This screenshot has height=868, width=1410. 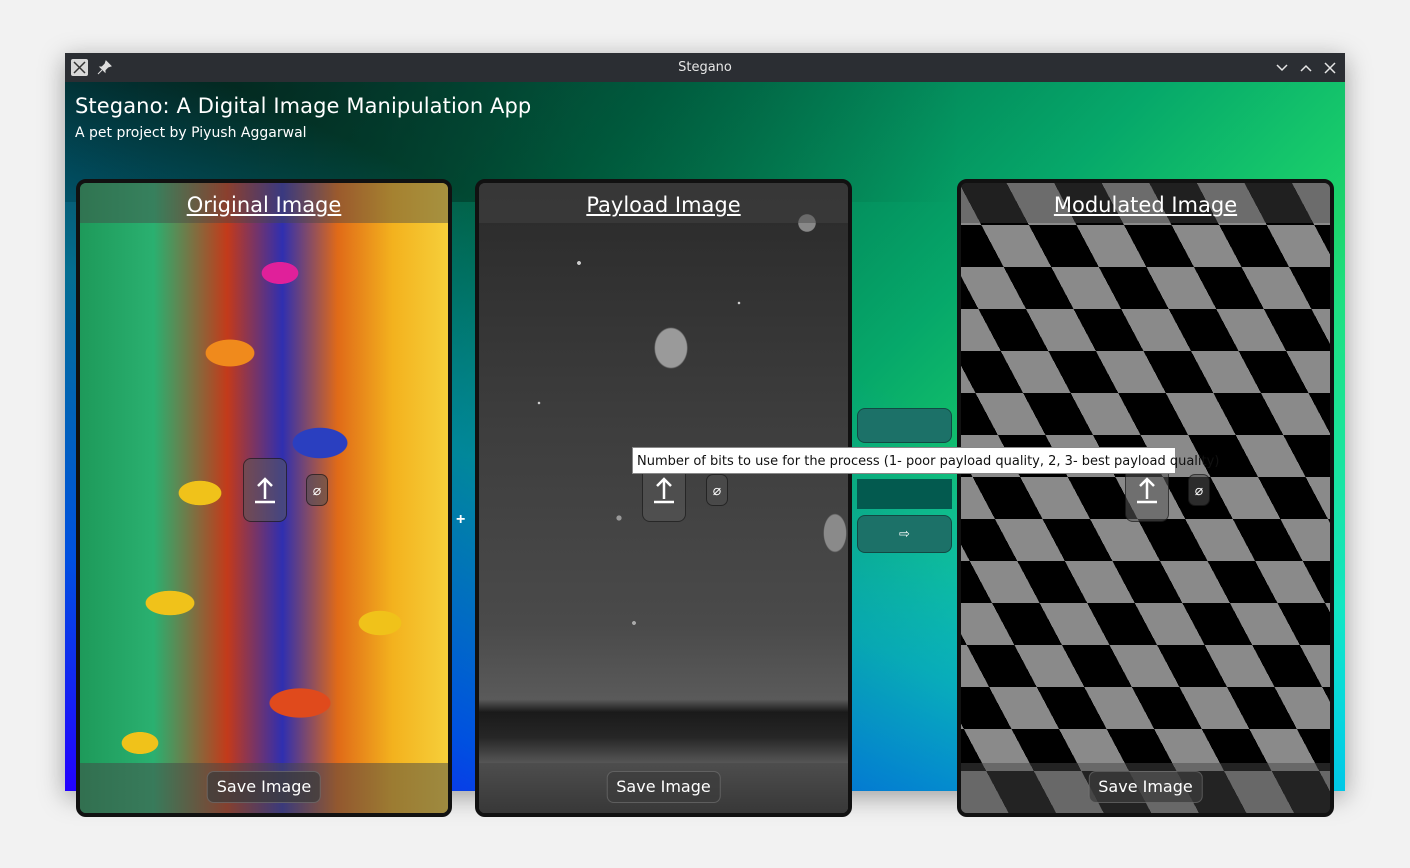 I want to click on close-icon, so click(x=1330, y=68).